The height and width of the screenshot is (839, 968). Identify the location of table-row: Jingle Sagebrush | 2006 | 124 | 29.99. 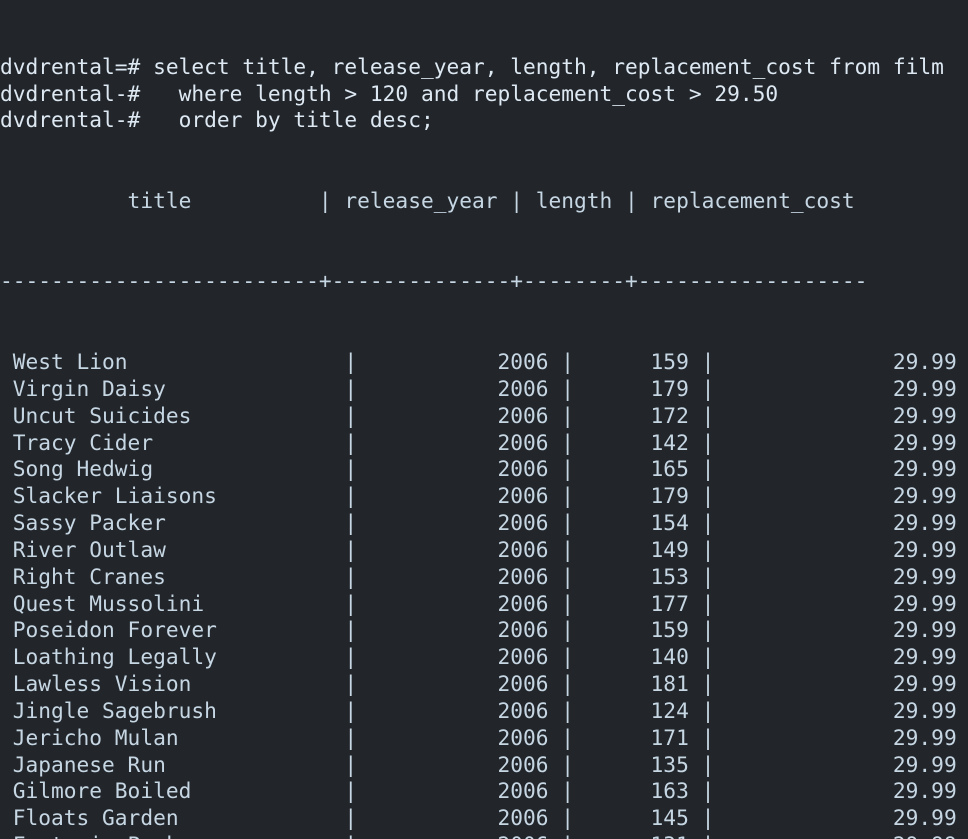
(484, 710).